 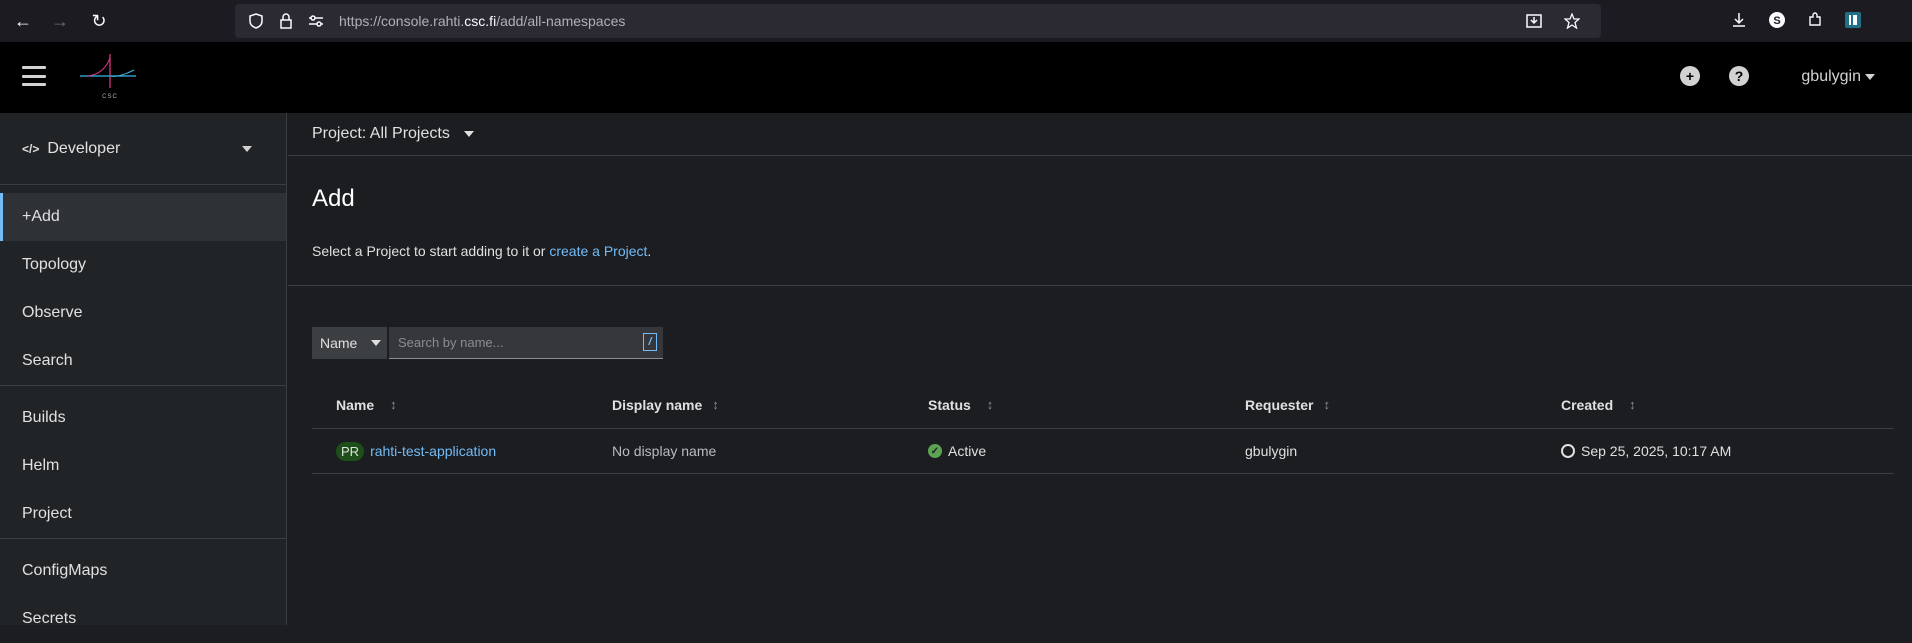 I want to click on nav-group-config: ConfigMaps Secrets, so click(x=143, y=591).